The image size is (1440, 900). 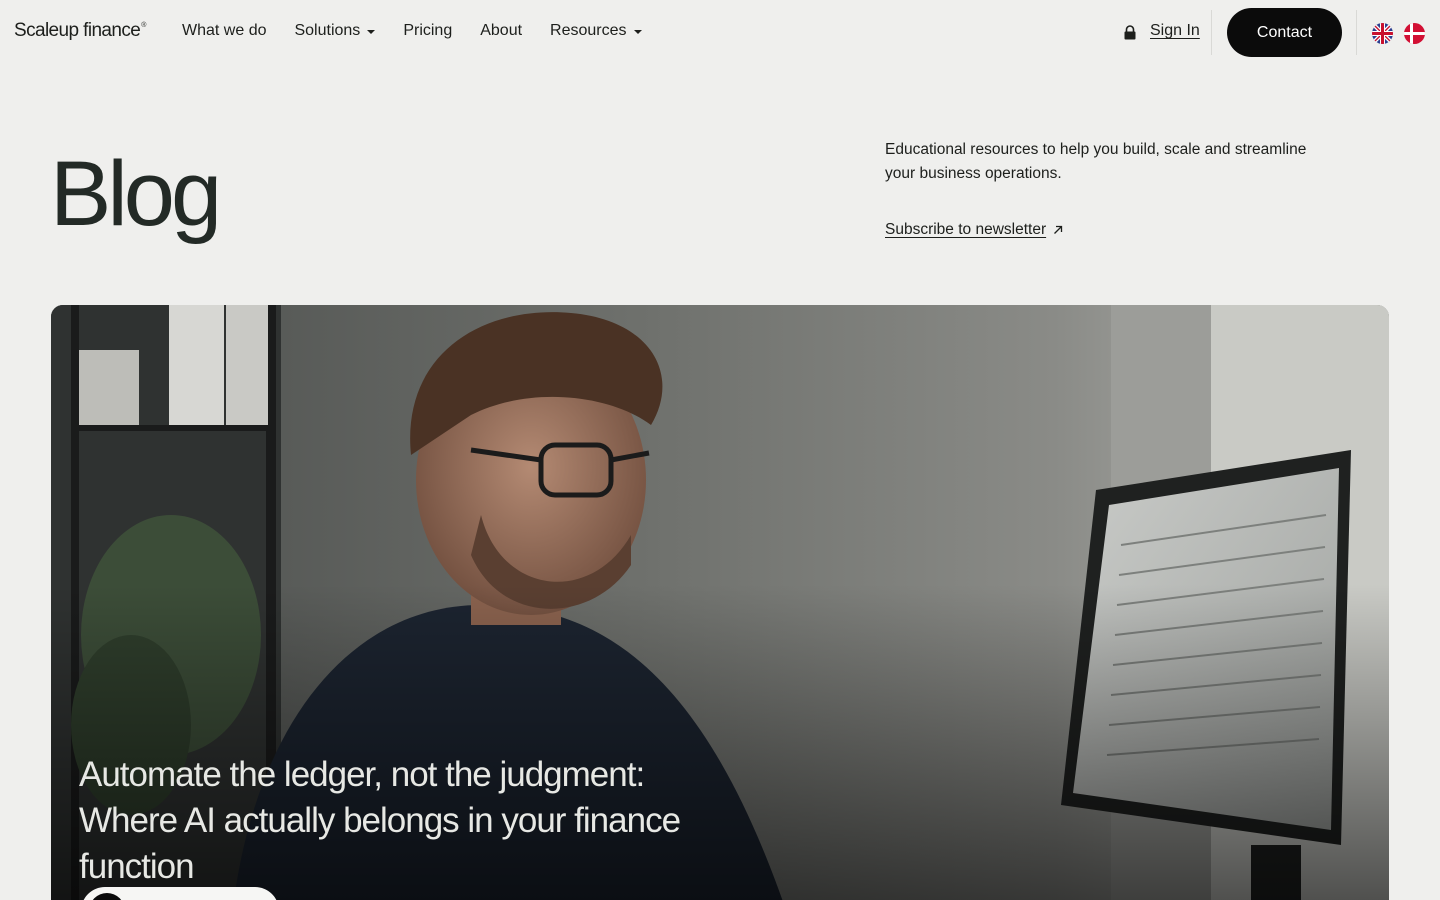 I want to click on nav-item-label: Pricing, so click(x=428, y=30).